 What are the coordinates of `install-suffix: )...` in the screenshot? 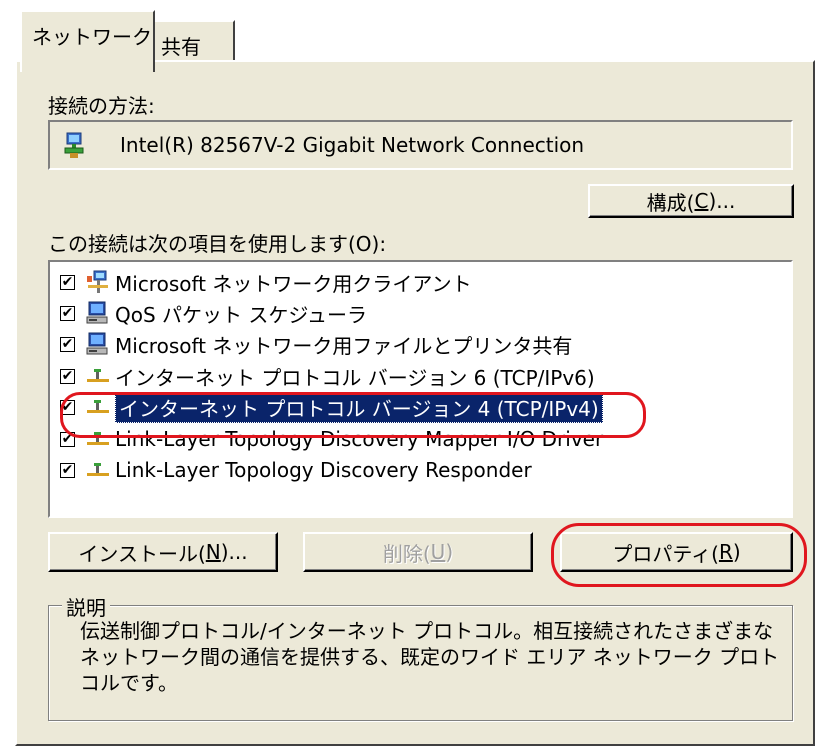 It's located at (234, 552).